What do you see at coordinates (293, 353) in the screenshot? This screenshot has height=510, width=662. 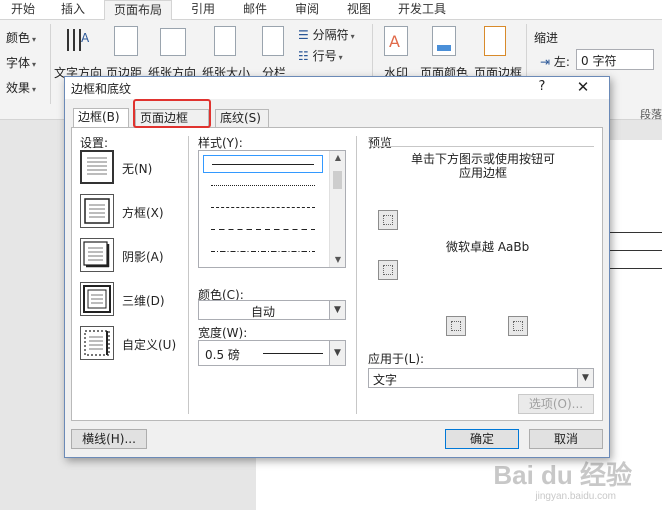 I see `width-sample-line` at bounding box center [293, 353].